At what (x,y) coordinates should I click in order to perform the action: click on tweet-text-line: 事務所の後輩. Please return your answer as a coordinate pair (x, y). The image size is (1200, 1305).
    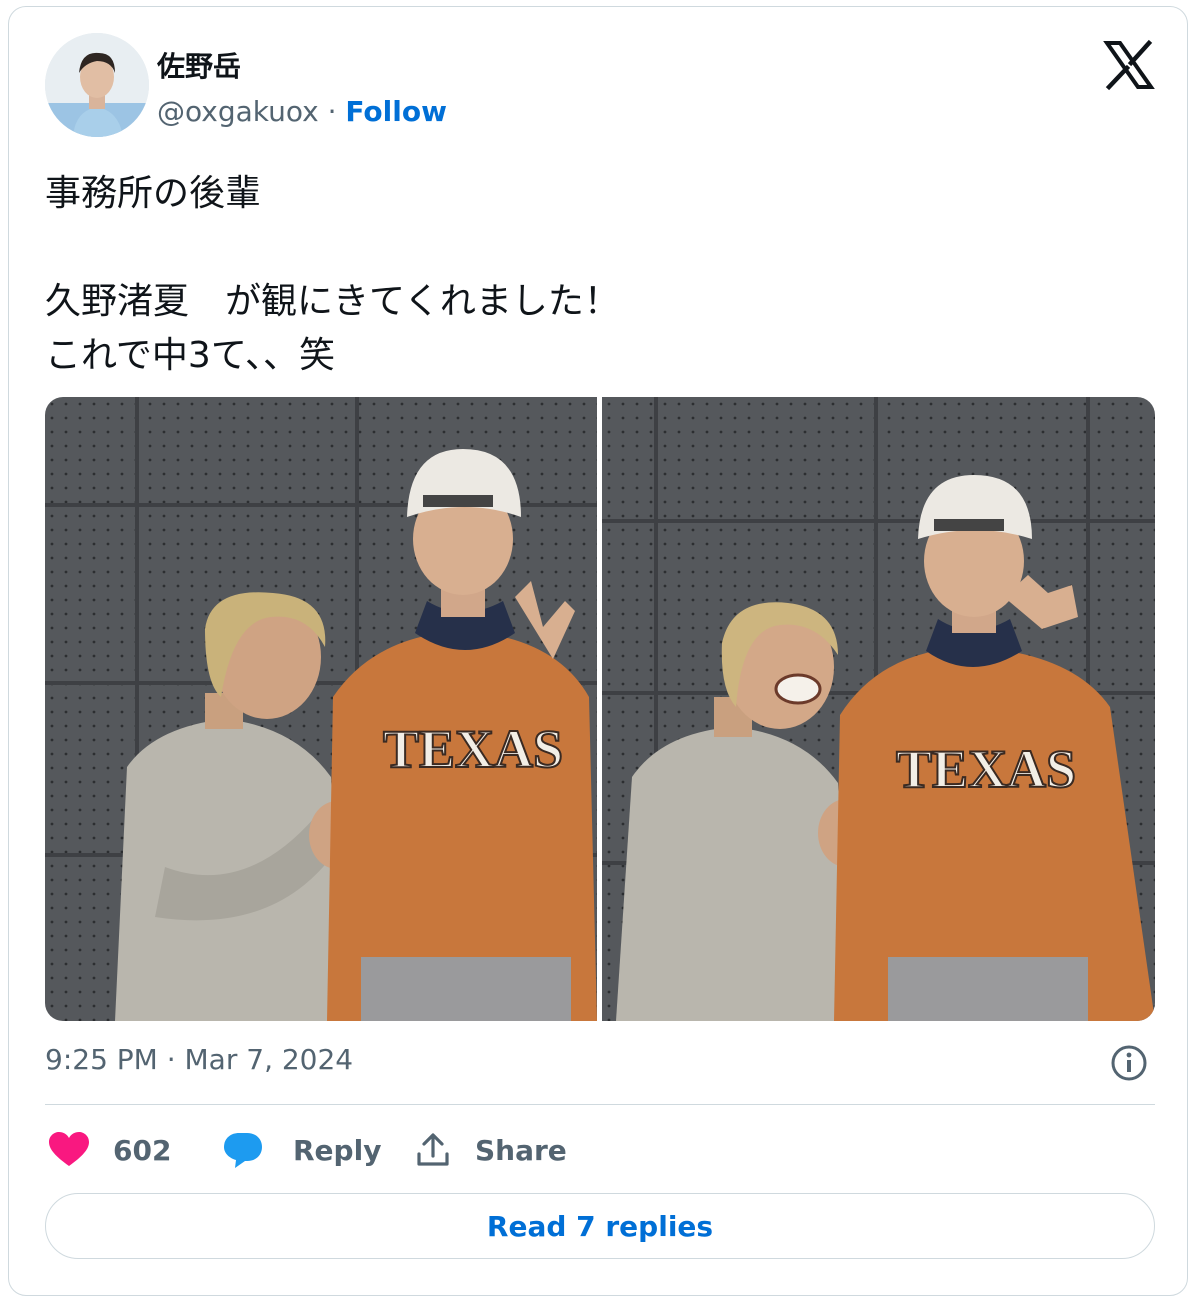
    Looking at the image, I should click on (153, 193).